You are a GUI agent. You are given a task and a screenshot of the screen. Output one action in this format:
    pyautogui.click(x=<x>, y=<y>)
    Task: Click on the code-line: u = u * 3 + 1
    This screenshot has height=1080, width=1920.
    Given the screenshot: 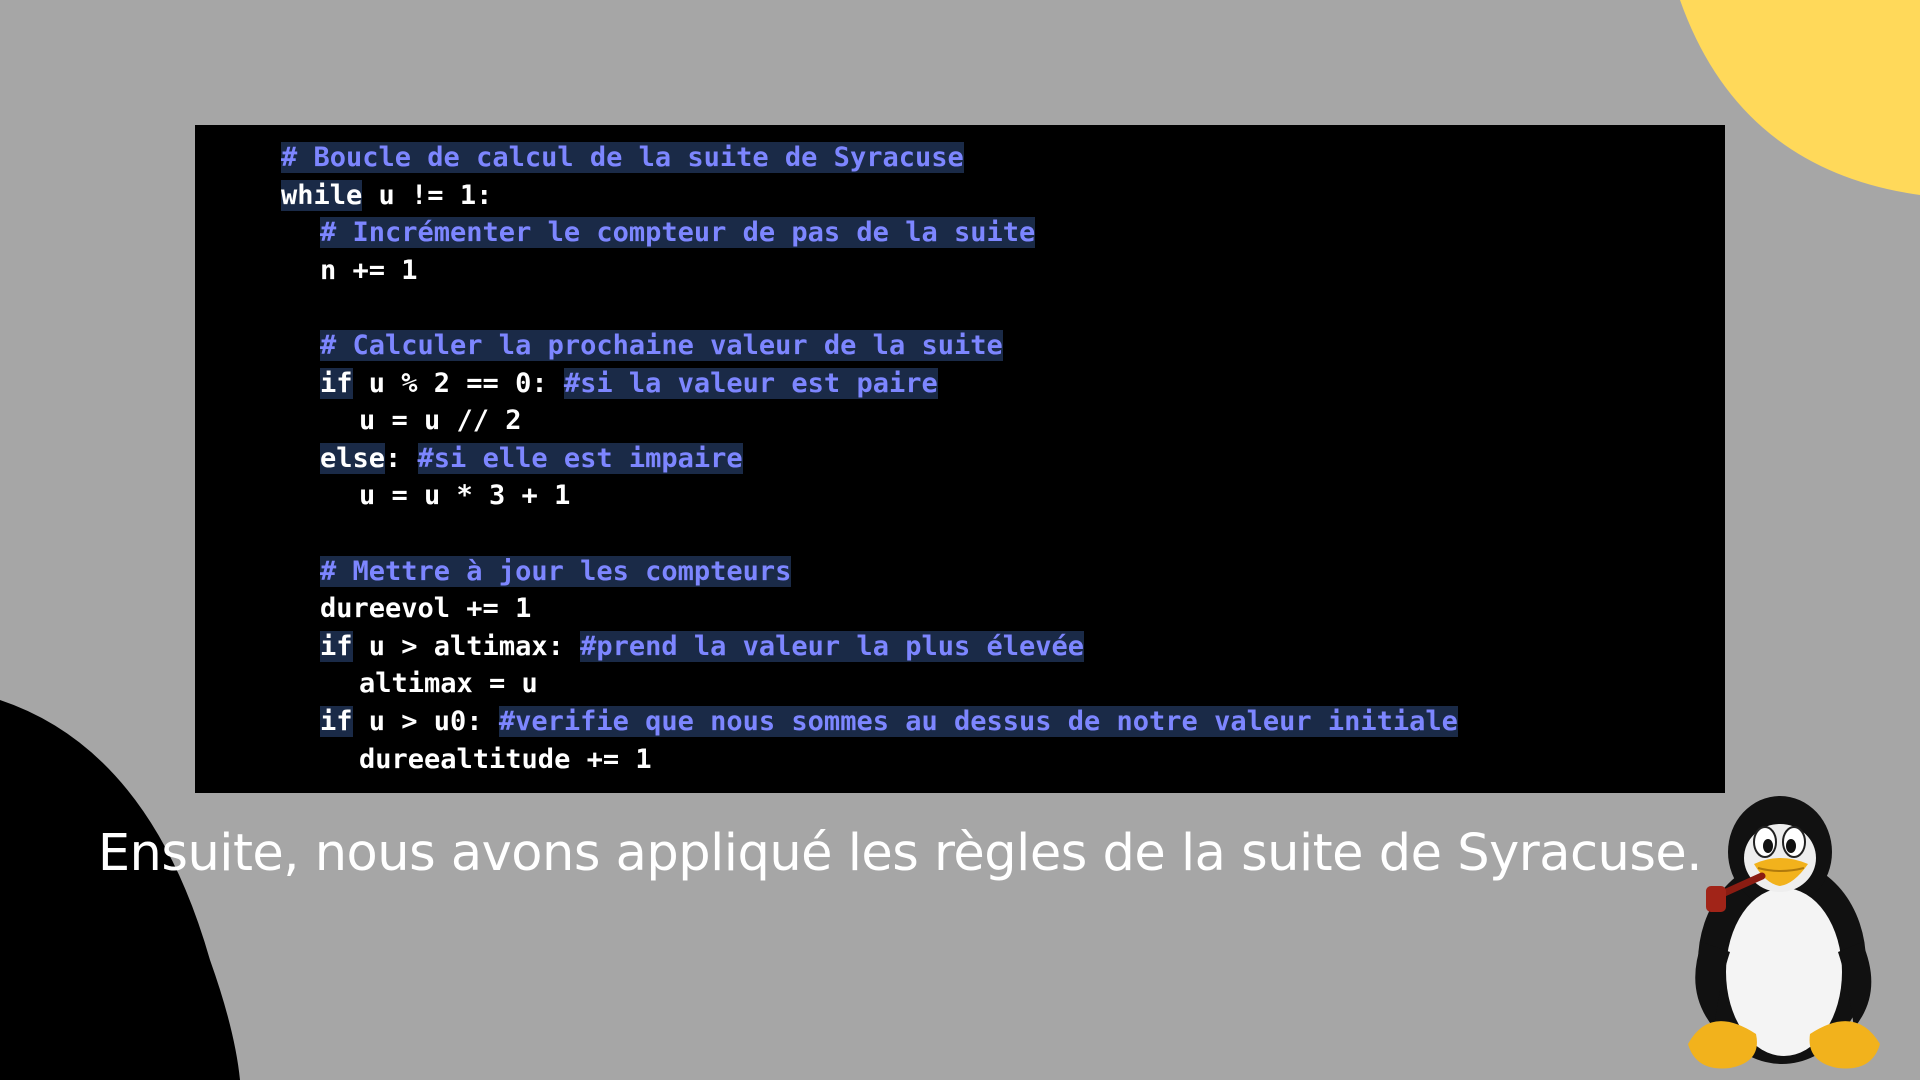 What is the action you would take?
    pyautogui.click(x=1003, y=496)
    